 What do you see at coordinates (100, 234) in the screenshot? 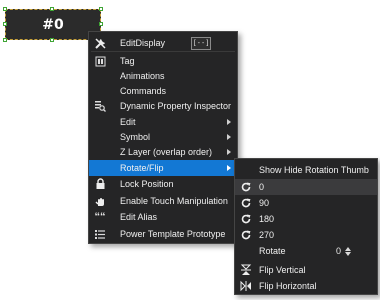
I see `list-icon` at bounding box center [100, 234].